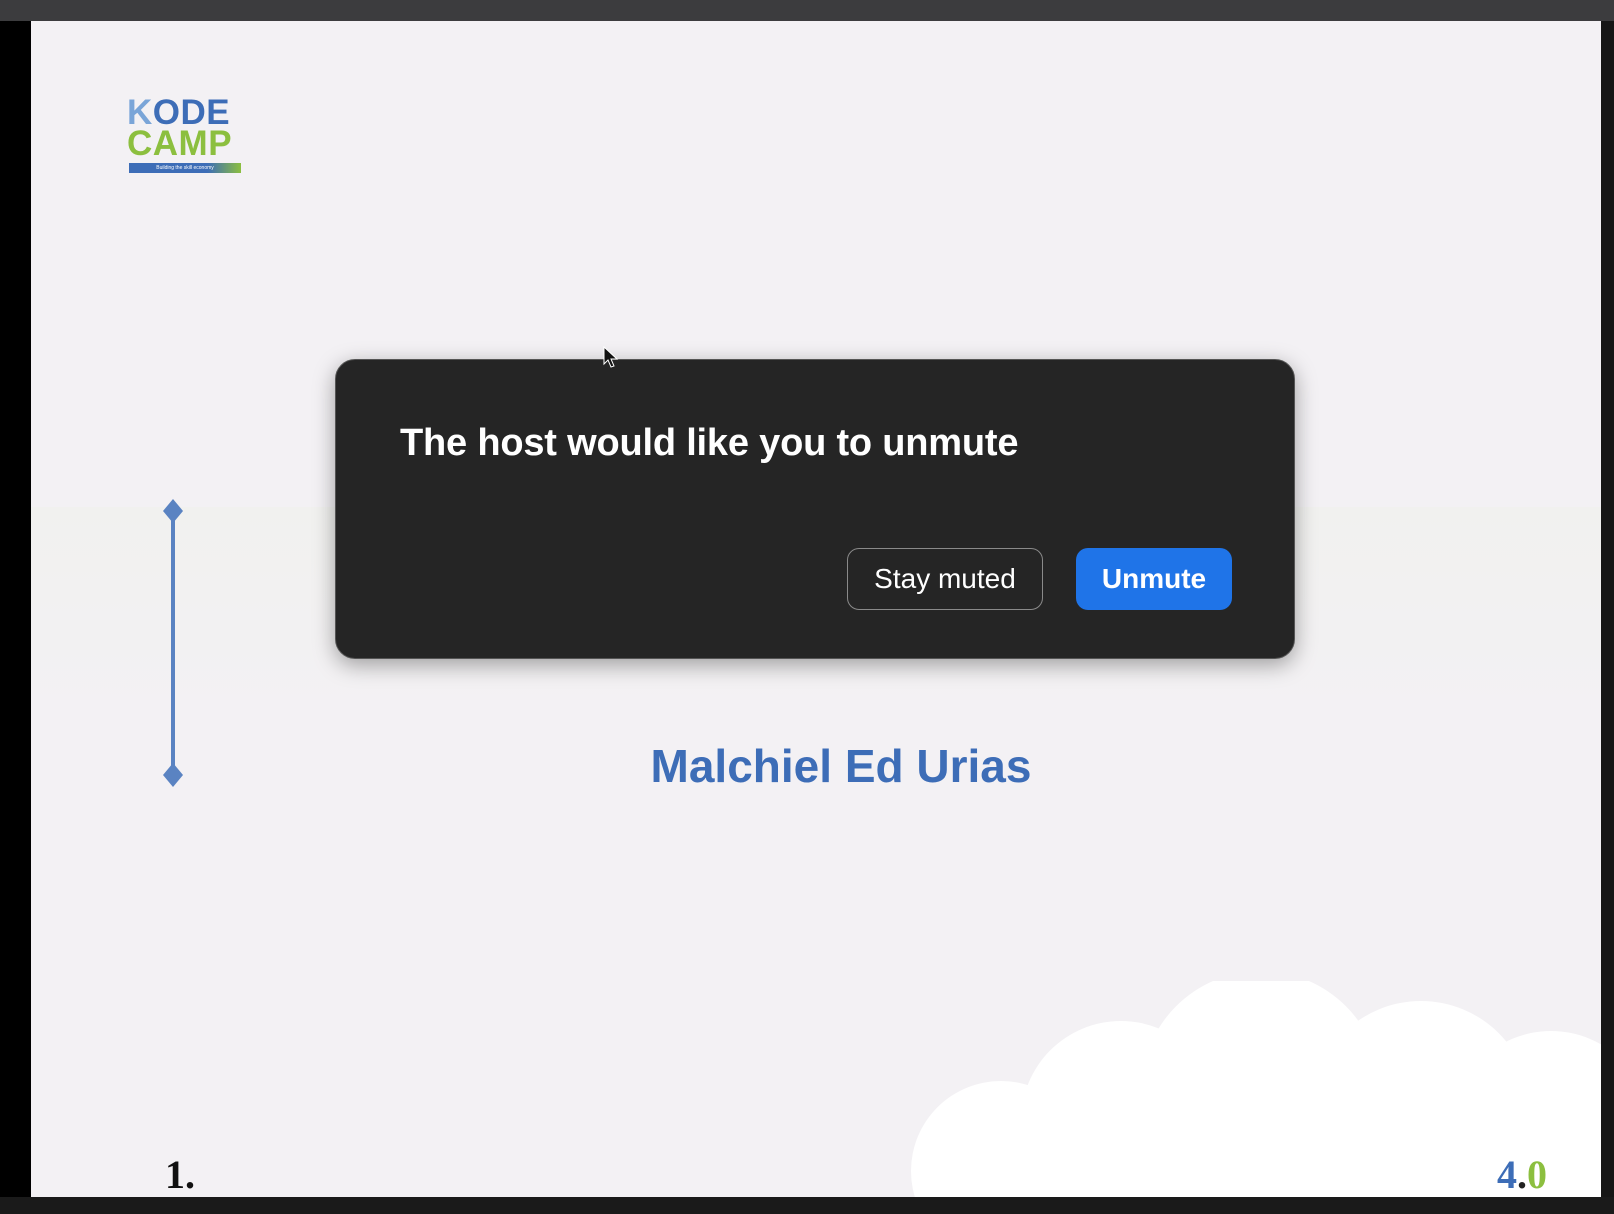 This screenshot has width=1614, height=1214. Describe the element at coordinates (1507, 1174) in the screenshot. I see `version-major: 4` at that location.